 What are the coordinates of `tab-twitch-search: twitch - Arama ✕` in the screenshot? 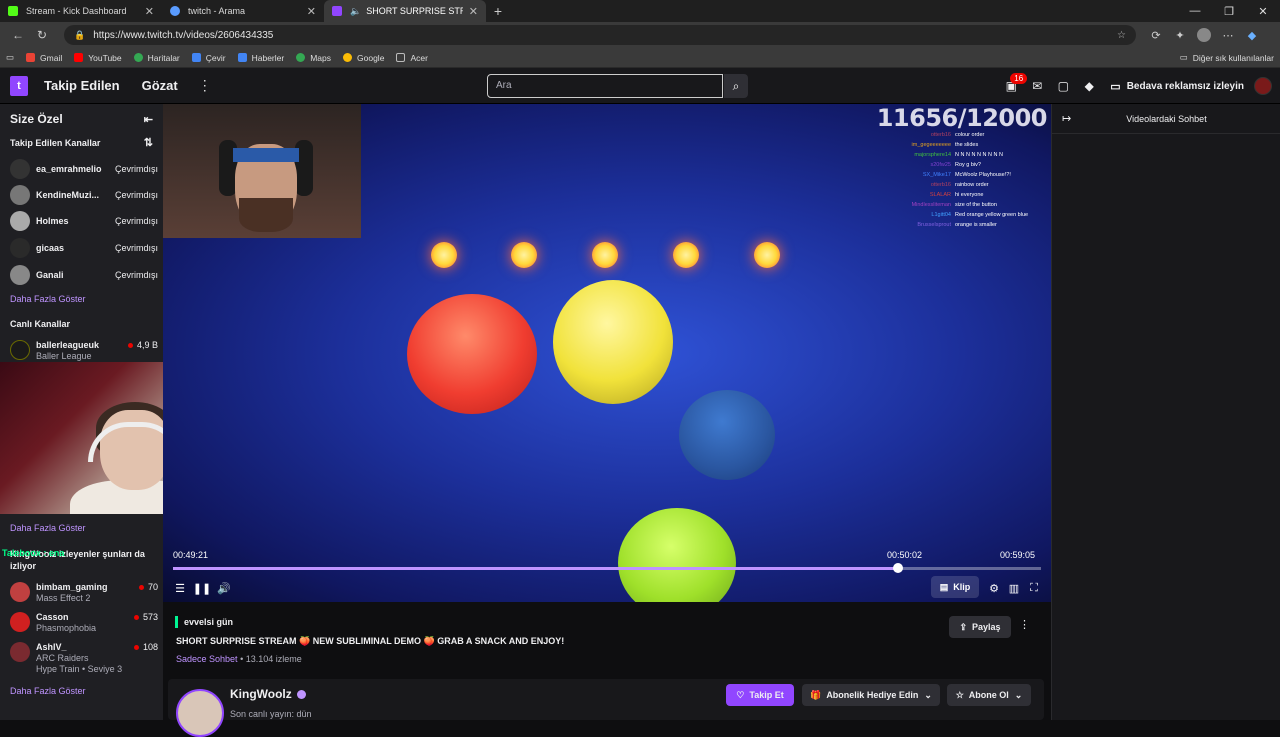 It's located at (243, 11).